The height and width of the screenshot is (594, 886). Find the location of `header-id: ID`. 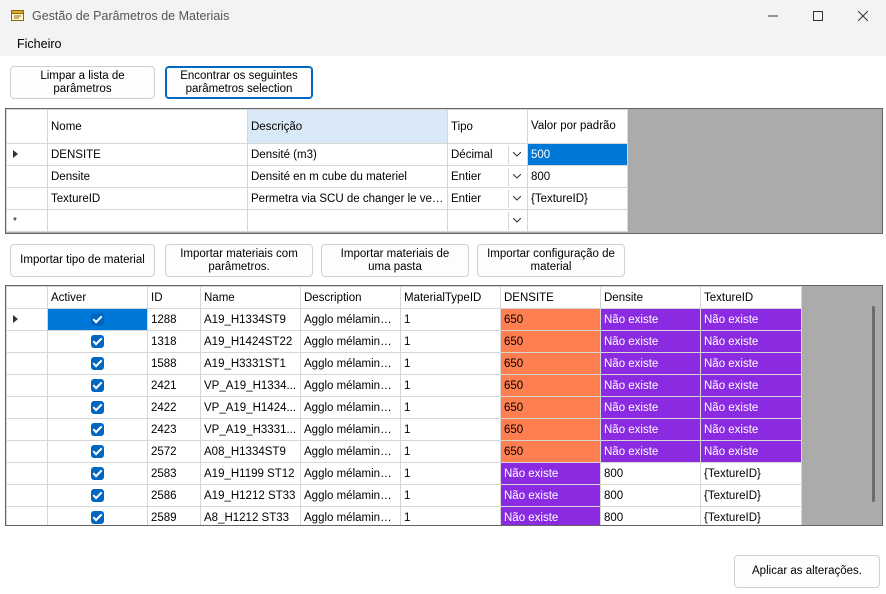

header-id: ID is located at coordinates (174, 297).